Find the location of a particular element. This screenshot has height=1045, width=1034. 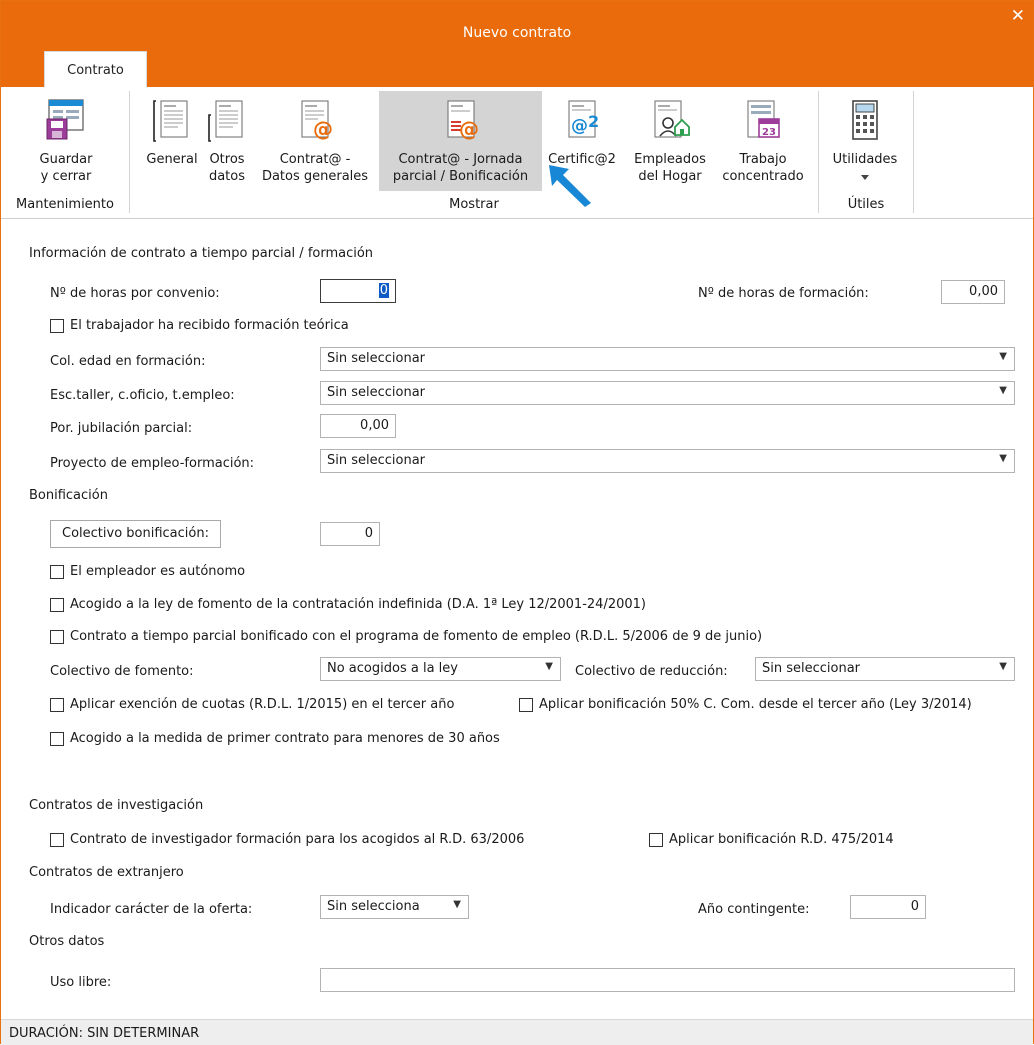

bonif50-checkbox is located at coordinates (526, 705).